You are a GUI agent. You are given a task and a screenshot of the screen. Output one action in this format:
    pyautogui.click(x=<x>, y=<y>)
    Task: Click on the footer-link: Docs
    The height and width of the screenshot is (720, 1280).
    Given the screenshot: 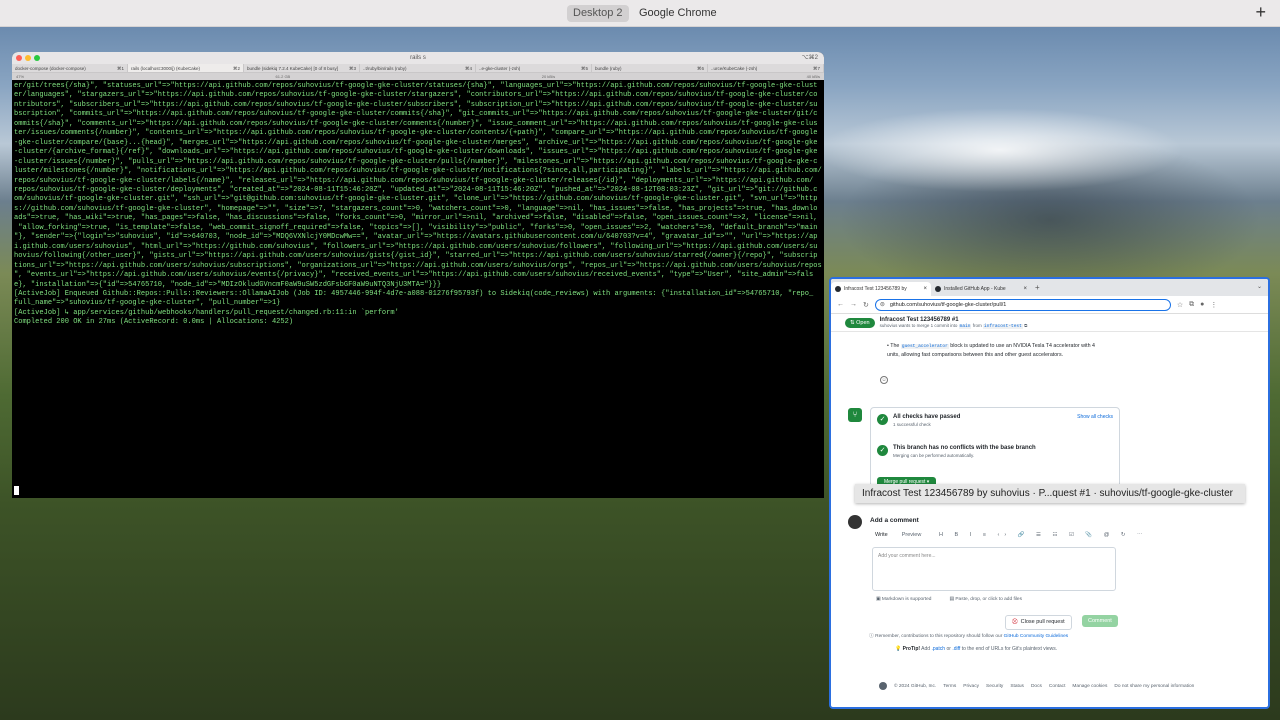 What is the action you would take?
    pyautogui.click(x=1036, y=686)
    